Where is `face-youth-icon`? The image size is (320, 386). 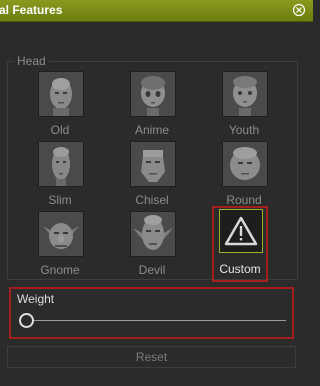 face-youth-icon is located at coordinates (245, 94).